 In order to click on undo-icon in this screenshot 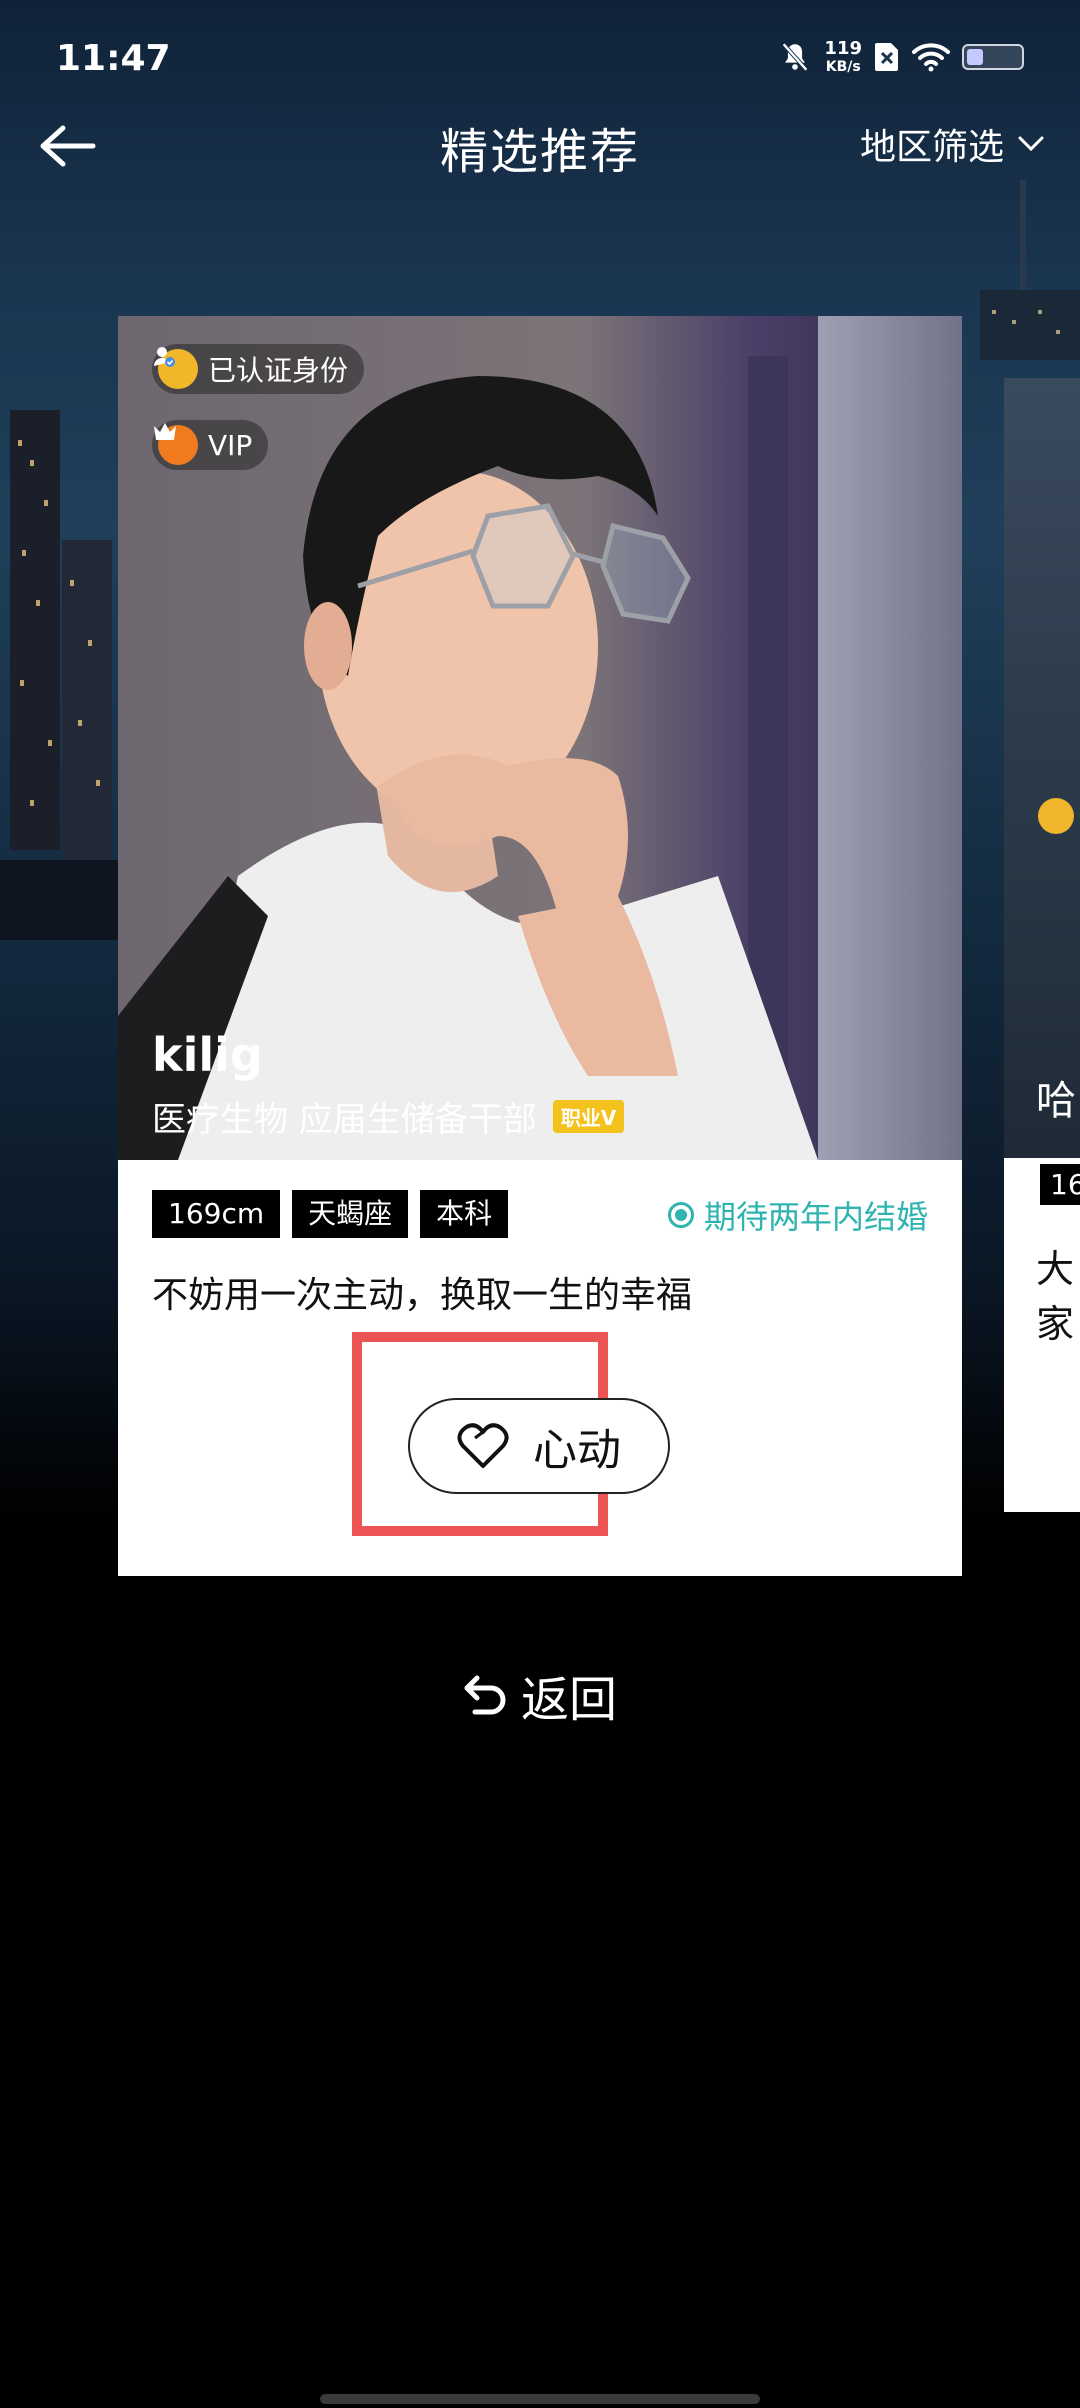, I will do `click(485, 1695)`.